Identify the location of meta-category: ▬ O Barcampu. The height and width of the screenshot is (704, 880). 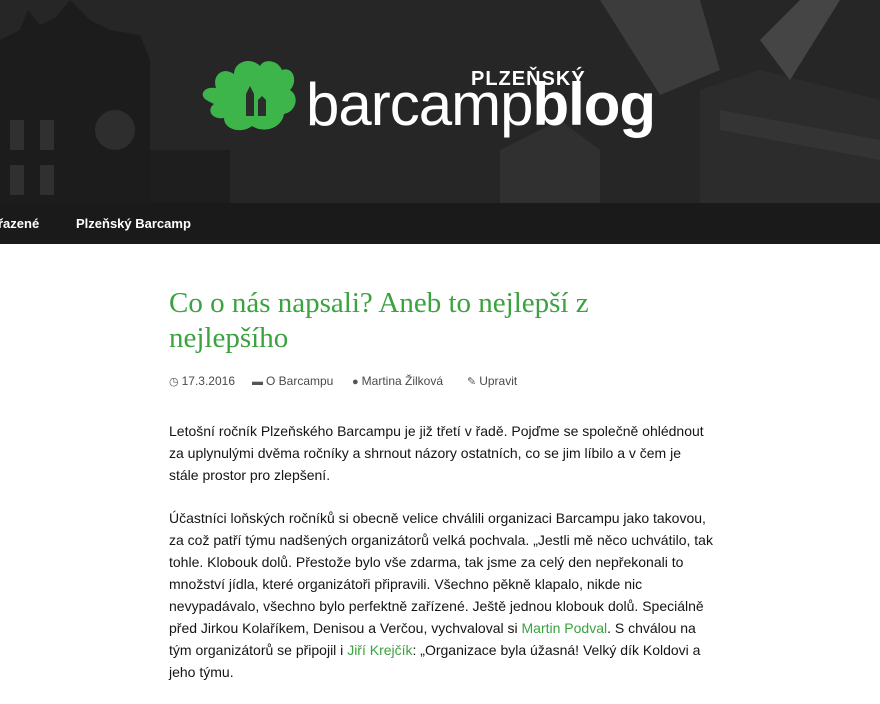
(292, 381).